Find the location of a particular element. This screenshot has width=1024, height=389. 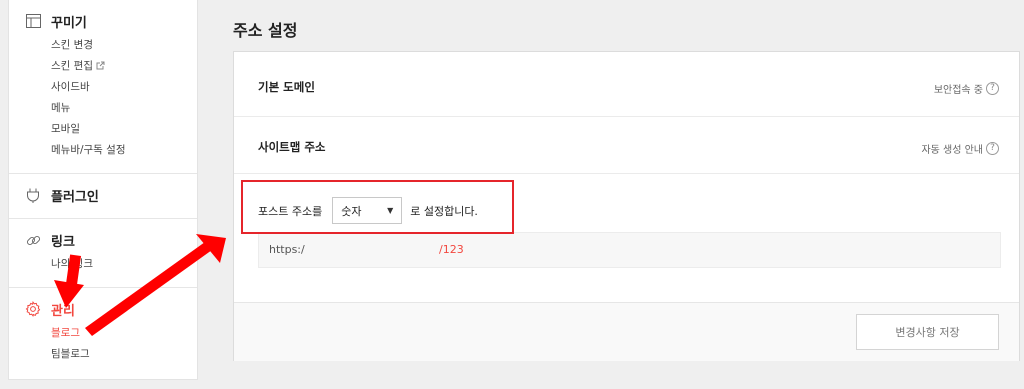

sidebar-item-decorate: 꾸미기 is located at coordinates (104, 21).